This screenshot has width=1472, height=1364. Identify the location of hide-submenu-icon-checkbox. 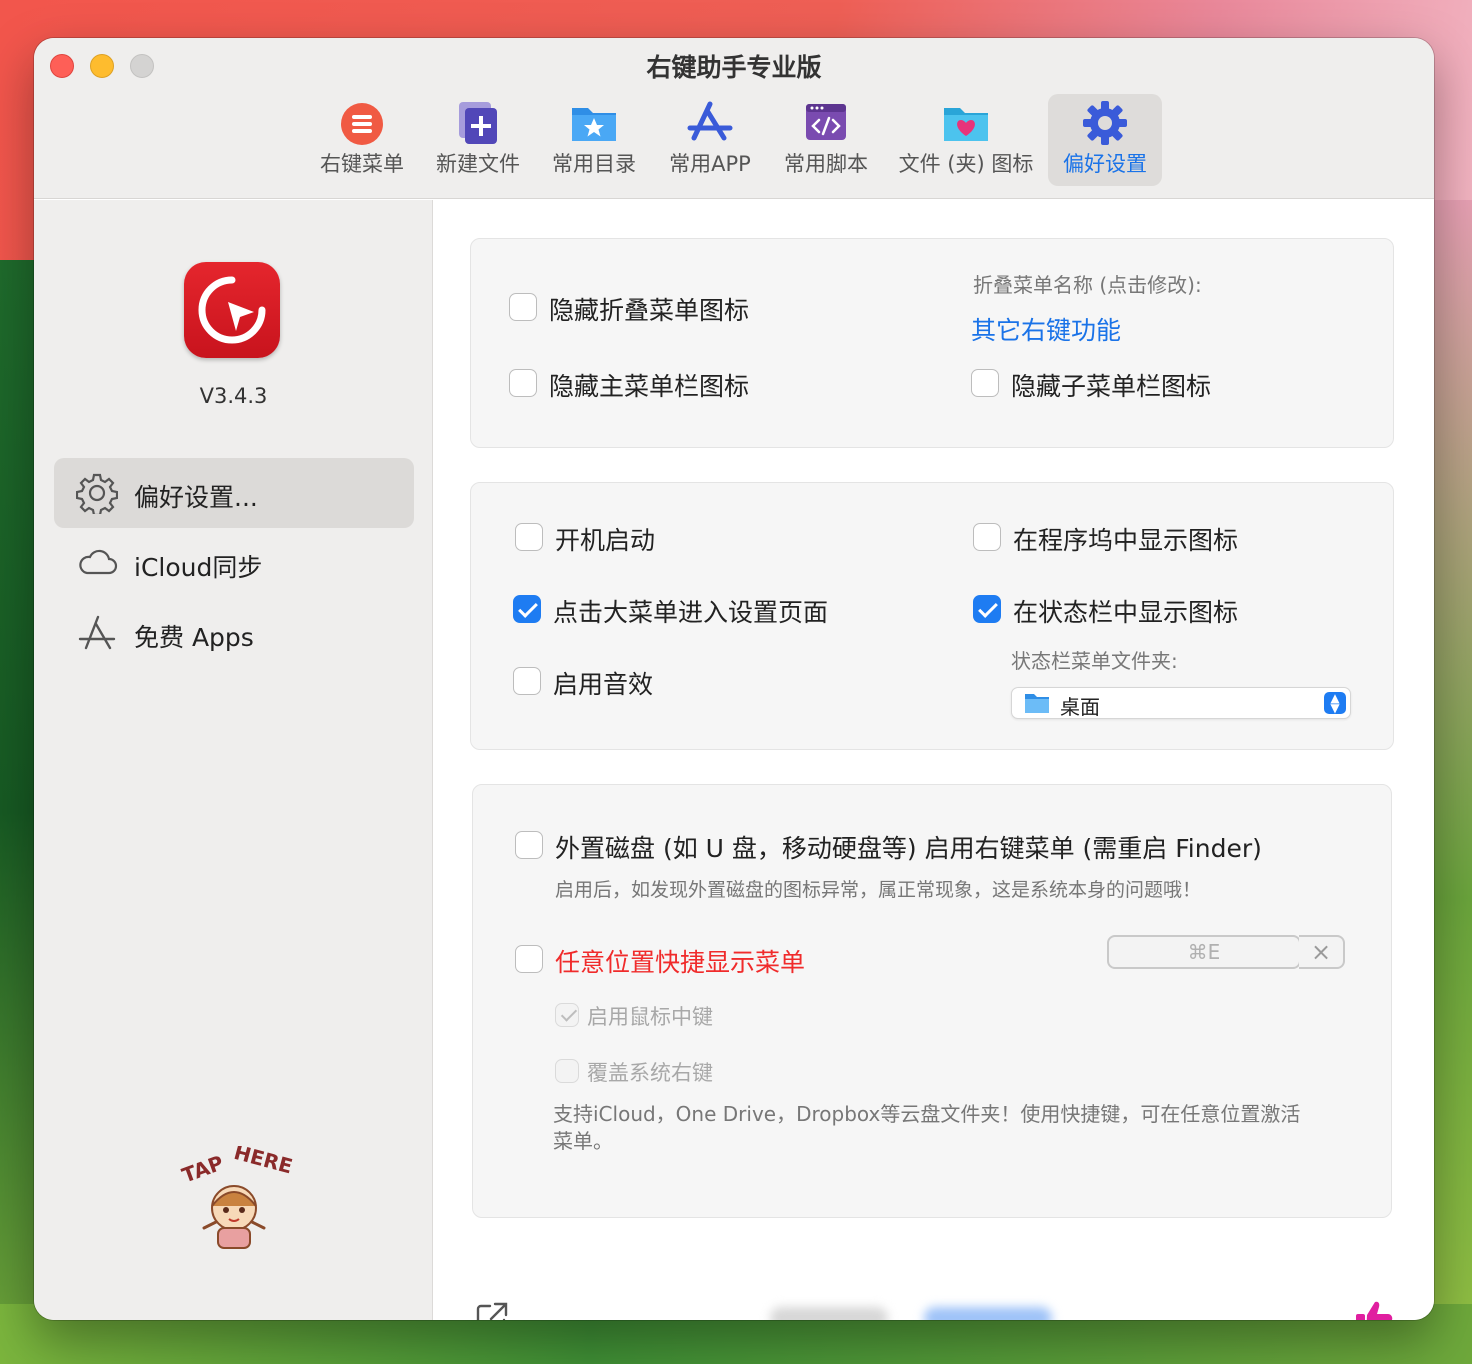
(985, 383).